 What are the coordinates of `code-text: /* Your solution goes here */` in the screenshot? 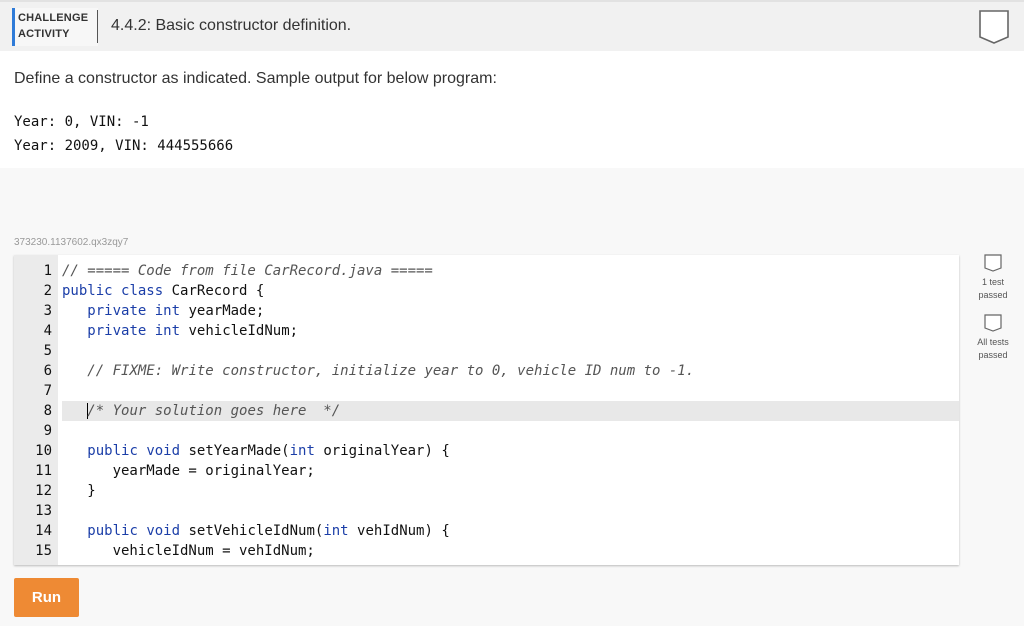 It's located at (510, 411).